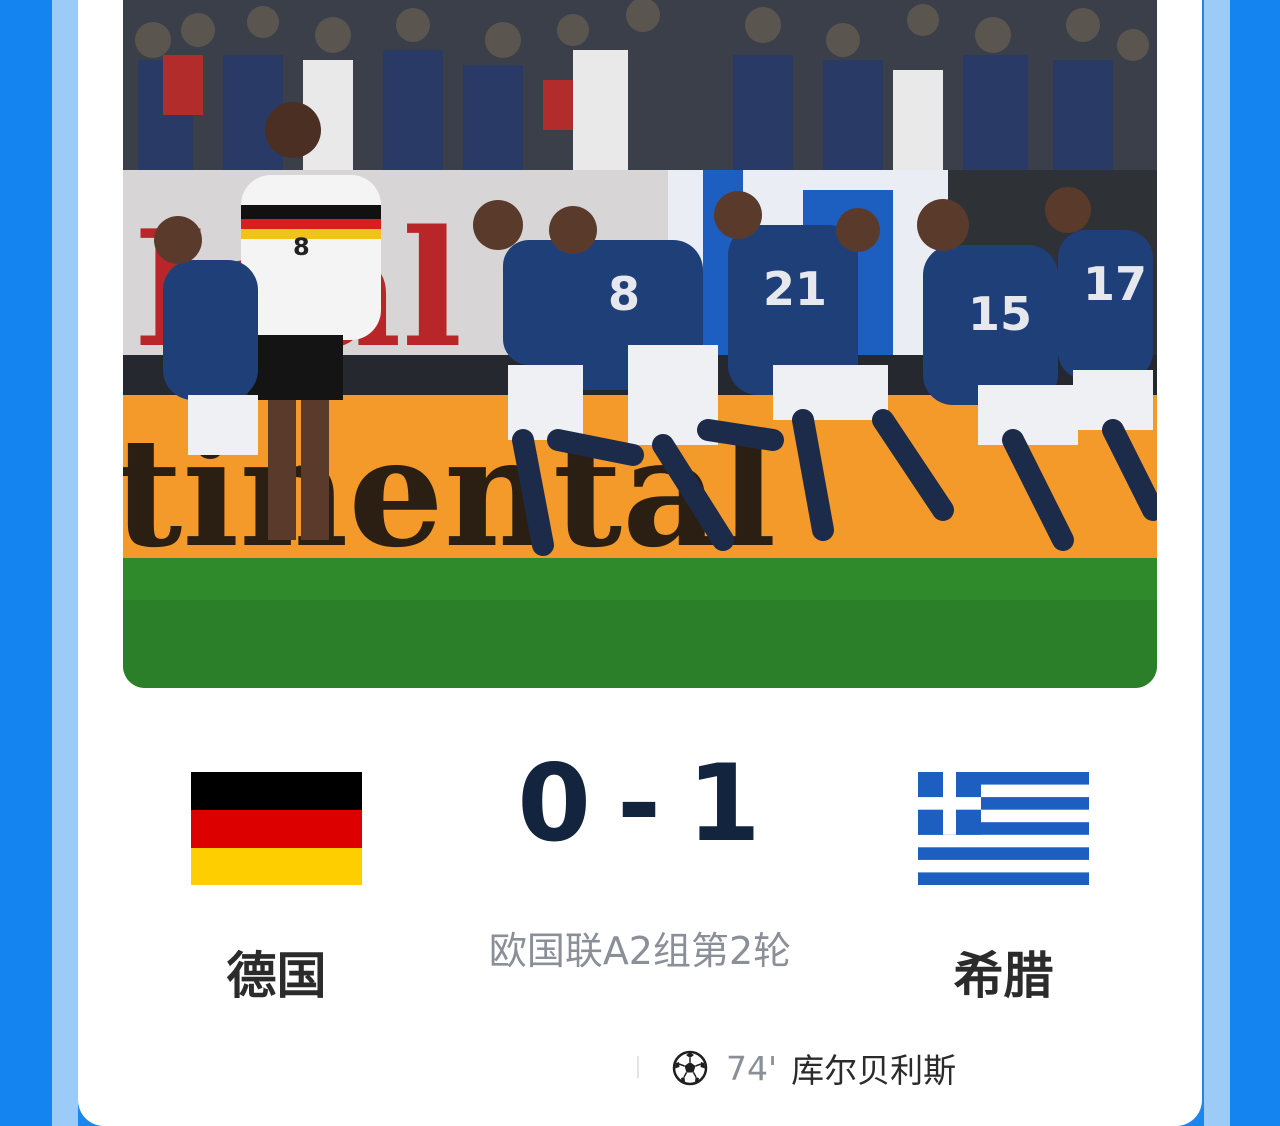 Image resolution: width=1280 pixels, height=1126 pixels. Describe the element at coordinates (1000, 314) in the screenshot. I see `svg-text: 15` at that location.